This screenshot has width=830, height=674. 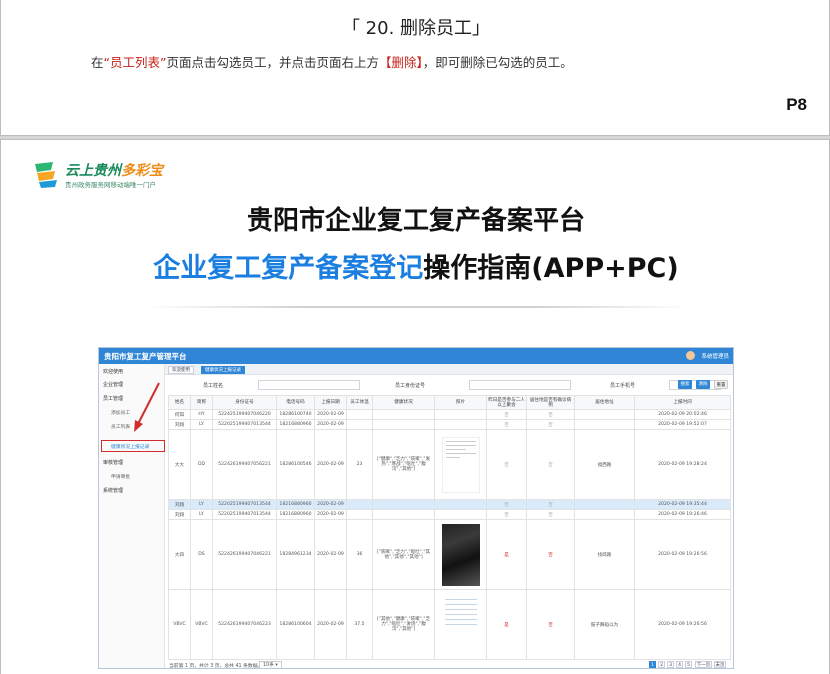 I want to click on instruction-text: 在“员工列表”页面点击勾选员工，并点击页面右上方【删除】，即可删除已勾选的员工。, so click(x=332, y=61).